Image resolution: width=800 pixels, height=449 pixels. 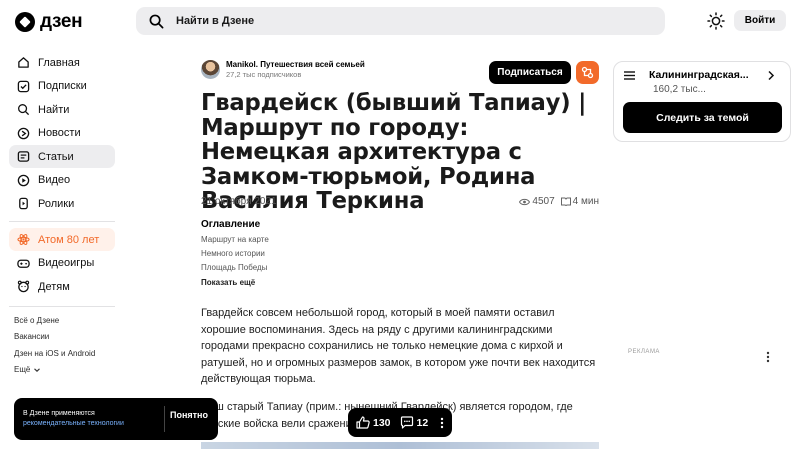 I want to click on sidebar-item-label: Подписки, so click(x=62, y=86).